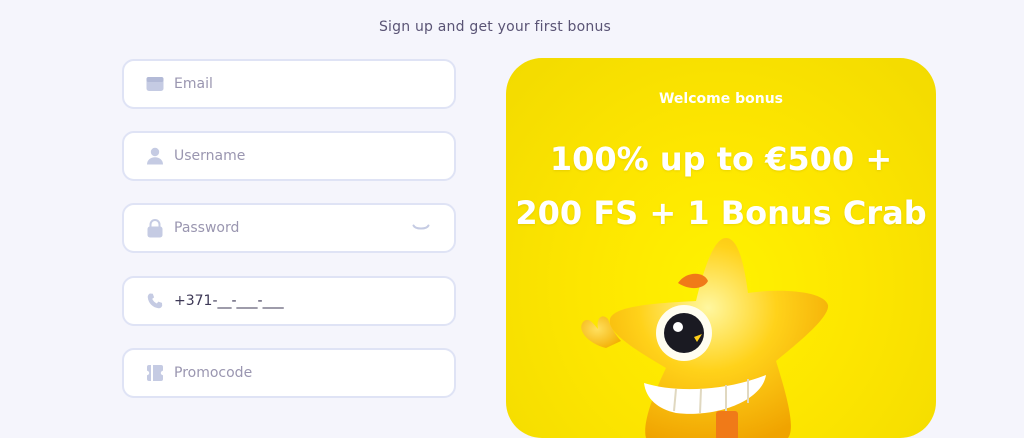 Image resolution: width=1024 pixels, height=438 pixels. What do you see at coordinates (716, 335) in the screenshot?
I see `star-mascot-illustration` at bounding box center [716, 335].